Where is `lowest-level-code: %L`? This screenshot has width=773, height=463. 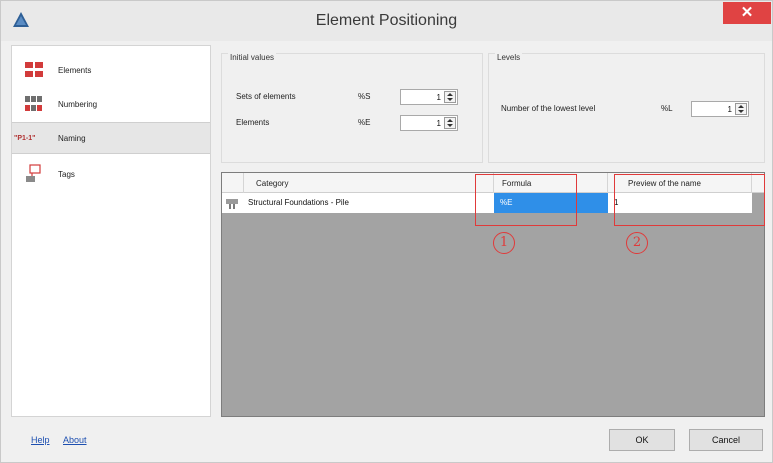 lowest-level-code: %L is located at coordinates (667, 108).